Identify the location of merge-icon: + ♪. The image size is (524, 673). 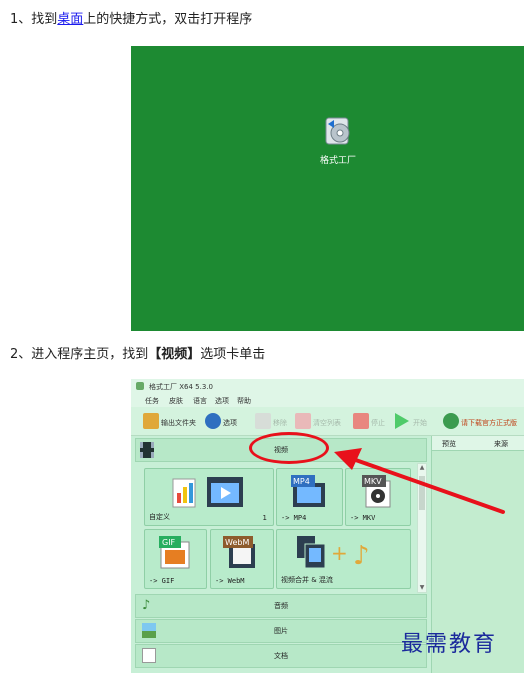
(333, 553).